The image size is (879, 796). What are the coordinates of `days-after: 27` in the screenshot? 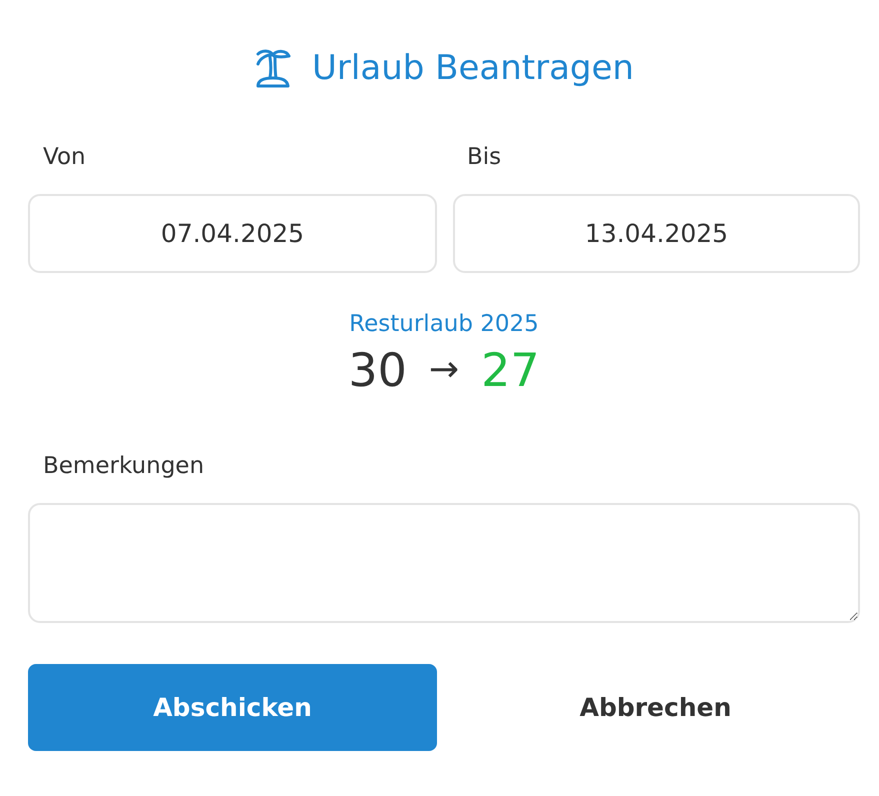 It's located at (510, 370).